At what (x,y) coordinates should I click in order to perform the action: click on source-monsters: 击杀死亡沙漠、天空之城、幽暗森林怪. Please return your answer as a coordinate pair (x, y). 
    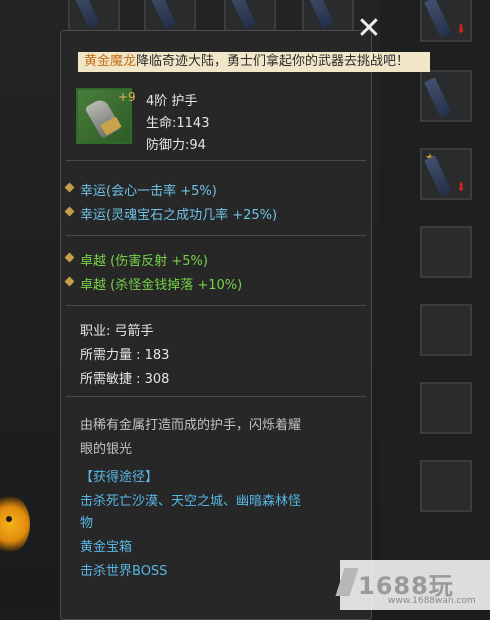
    Looking at the image, I should click on (190, 499).